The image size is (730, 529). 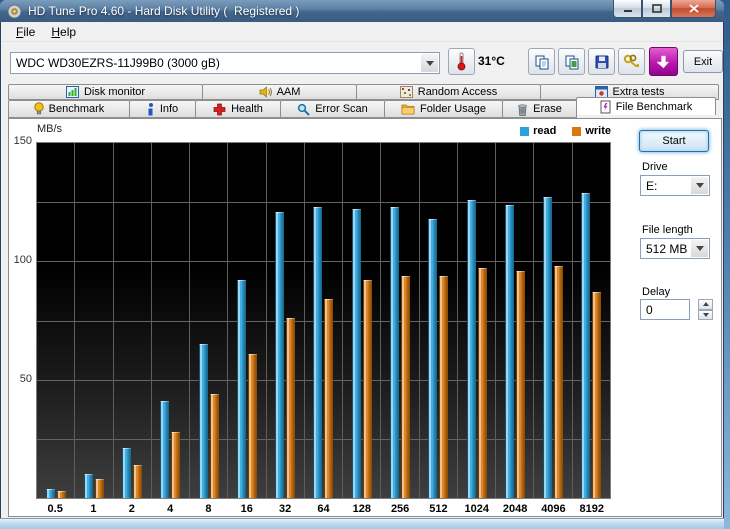 What do you see at coordinates (55, 509) in the screenshot?
I see `x-tick-label: 0.5` at bounding box center [55, 509].